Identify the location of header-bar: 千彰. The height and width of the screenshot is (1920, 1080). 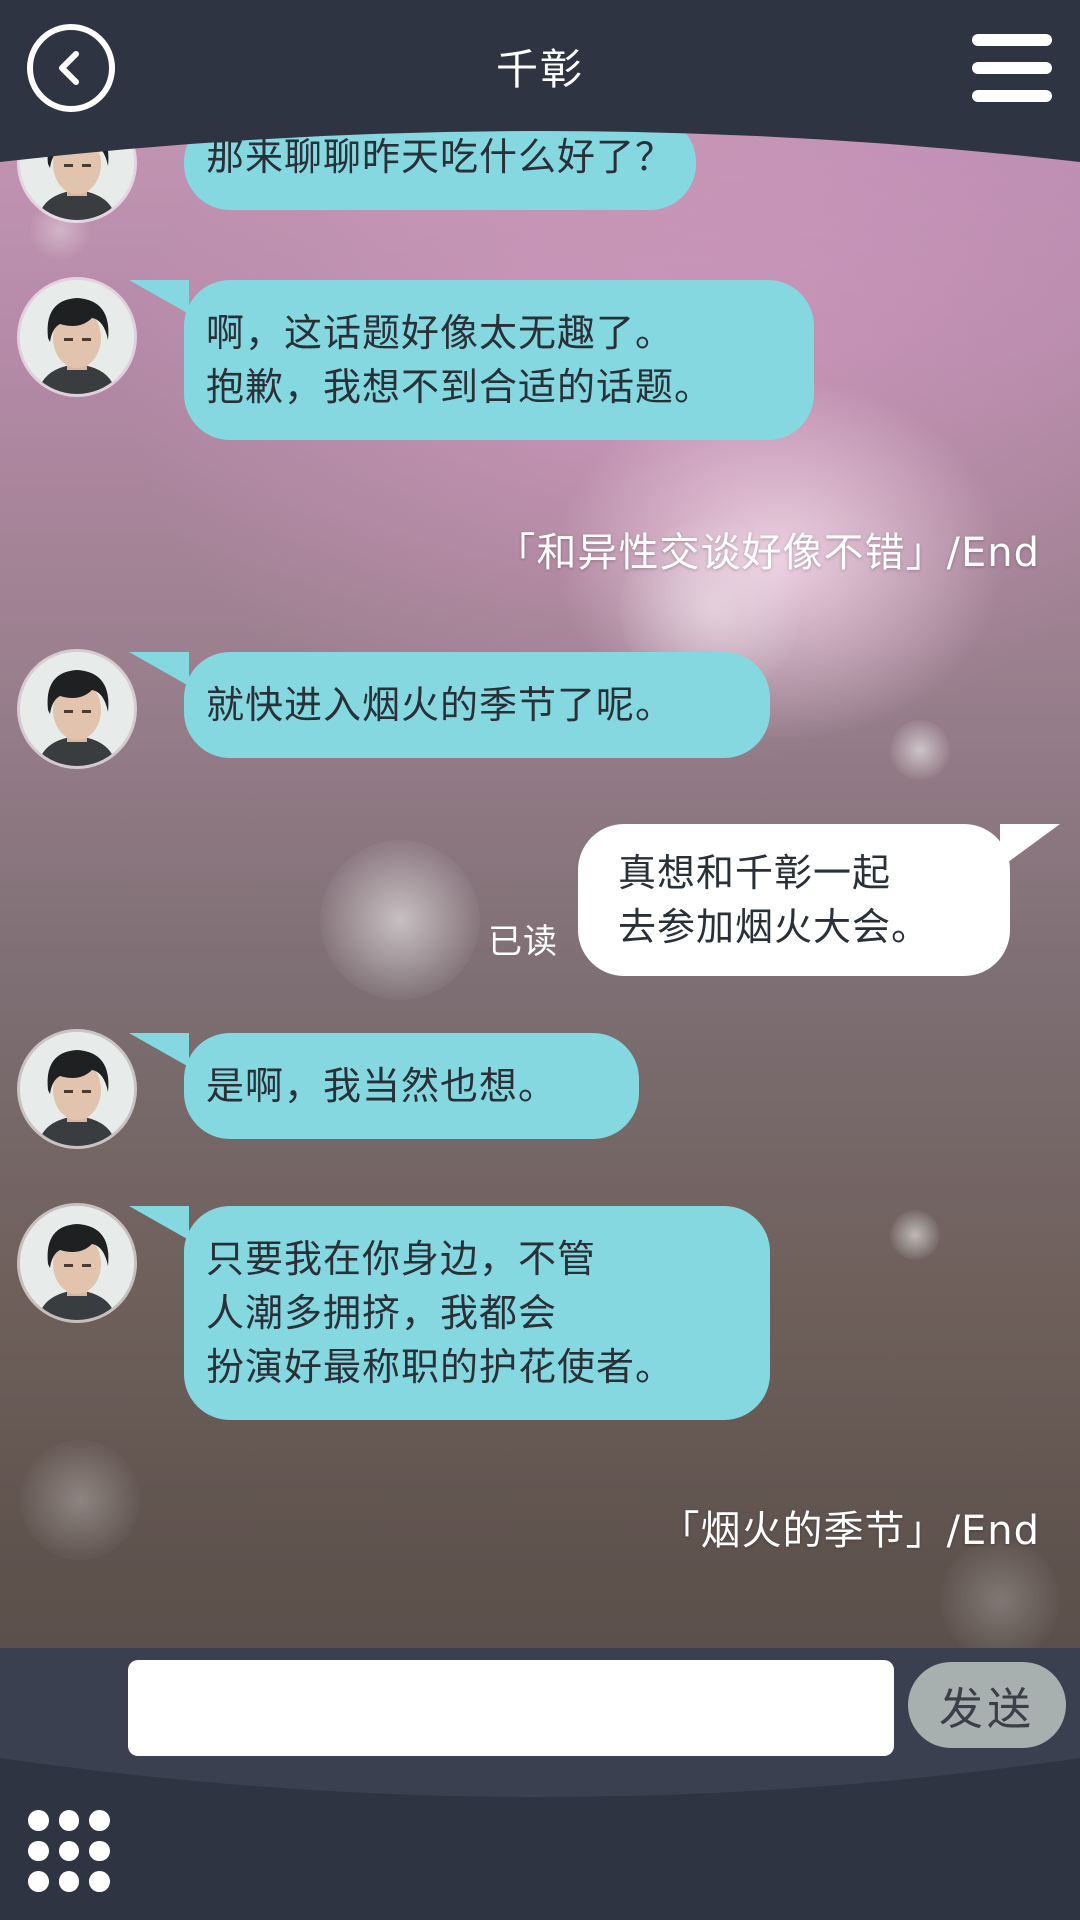
(540, 81).